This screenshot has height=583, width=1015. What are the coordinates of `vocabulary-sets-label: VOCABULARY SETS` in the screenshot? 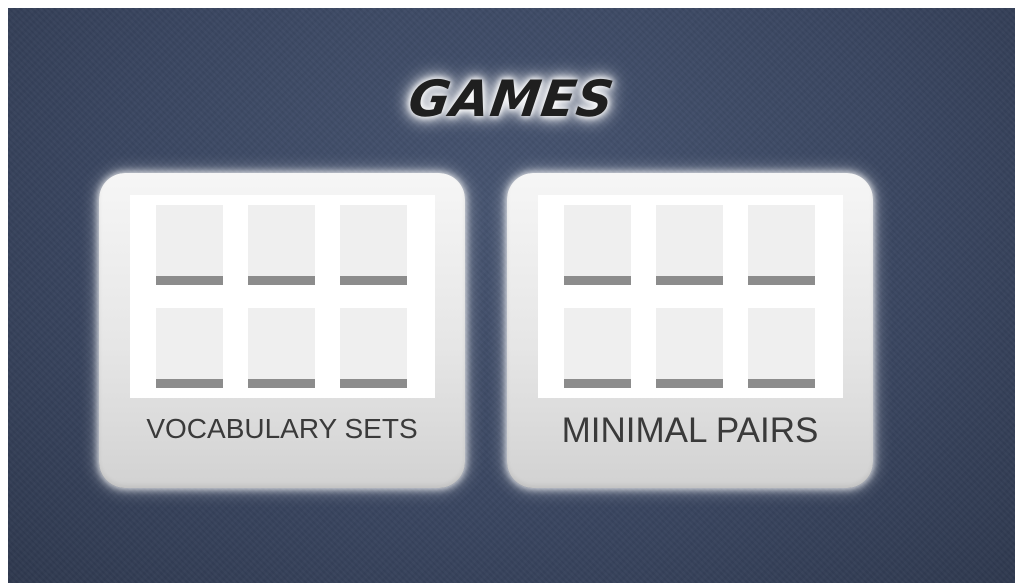 It's located at (282, 428).